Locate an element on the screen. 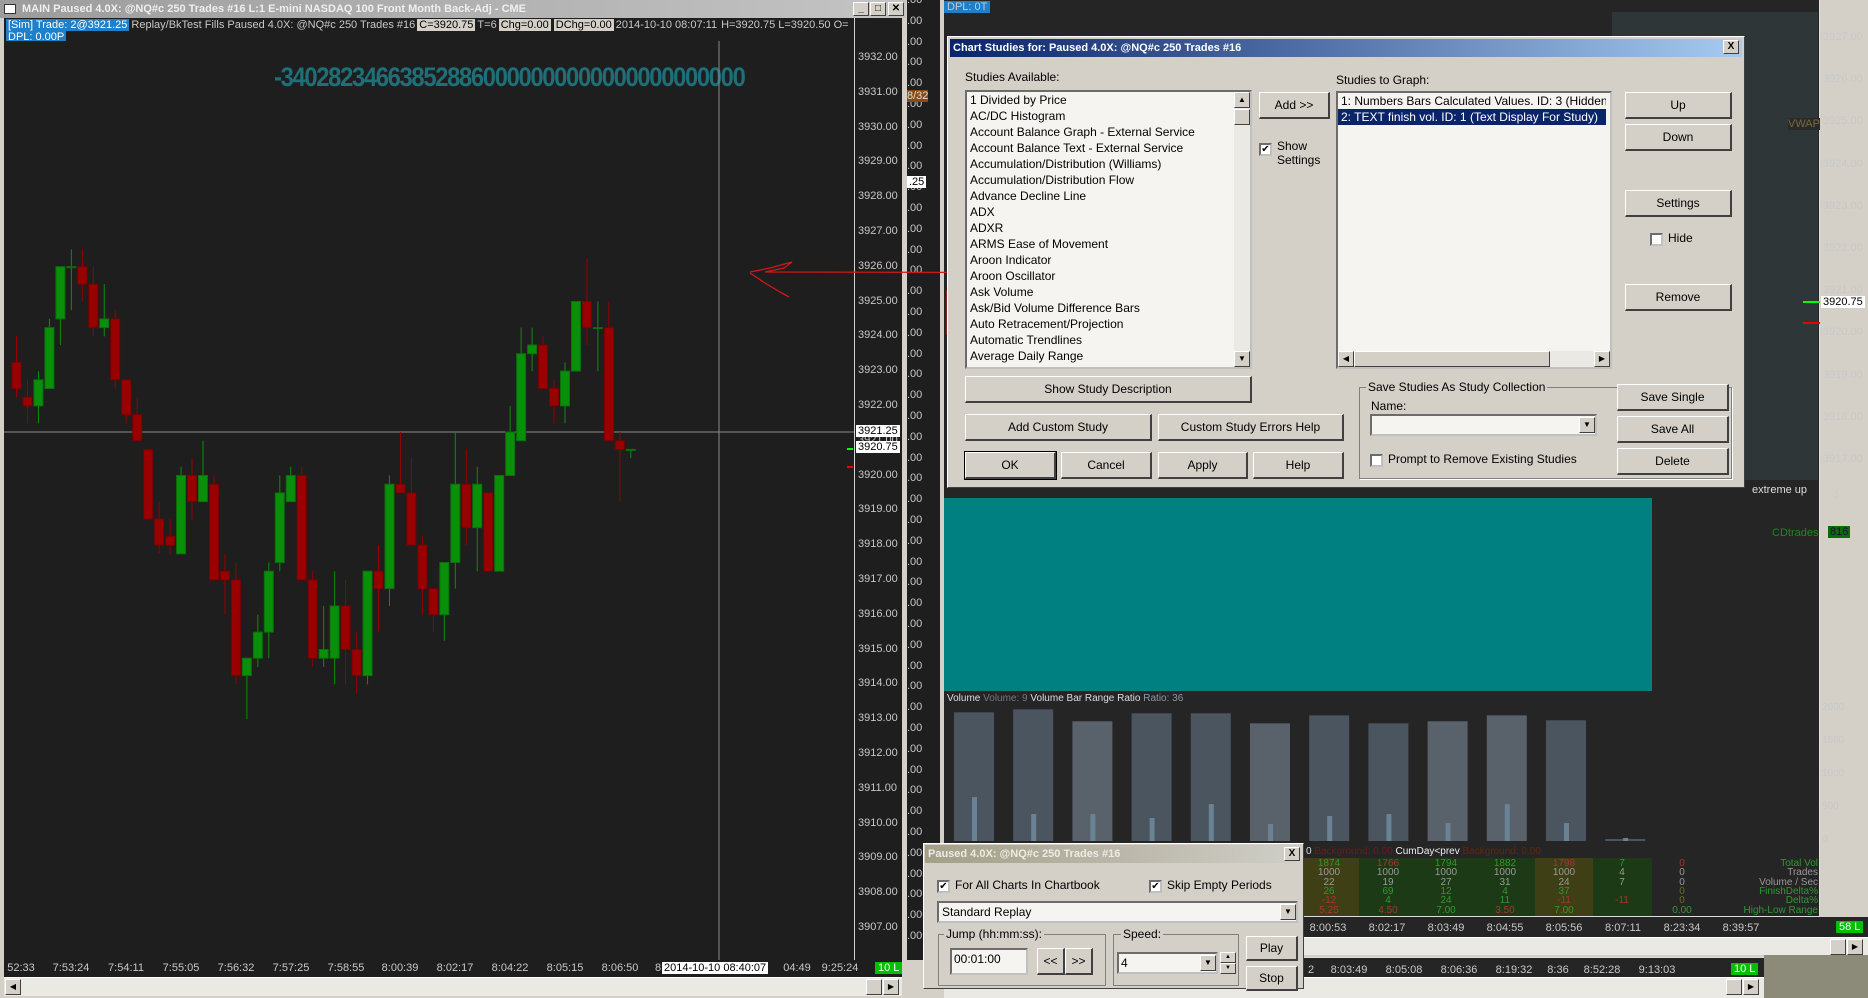 The height and width of the screenshot is (998, 1868). background-label: Background: 0.00 is located at coordinates (1501, 851).